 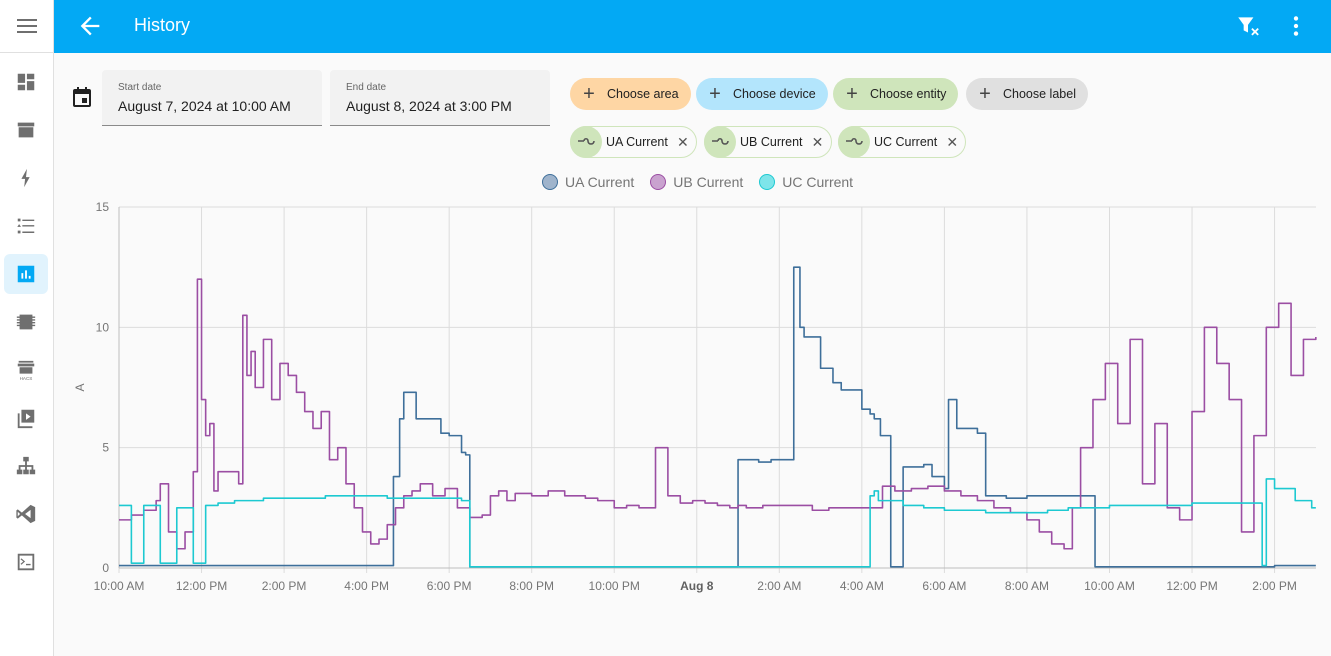 I want to click on store-icon: HACS, so click(x=26, y=370).